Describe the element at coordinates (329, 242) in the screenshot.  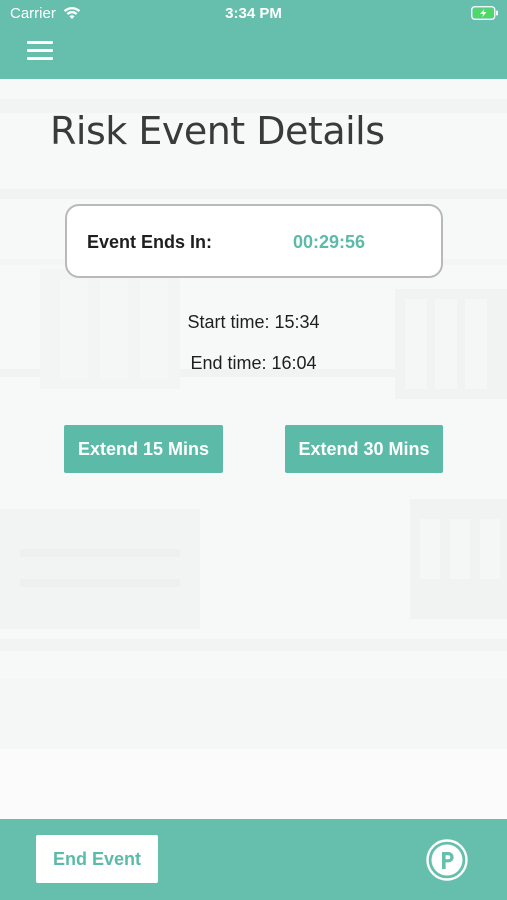
I see `timer-countdown: 00:29:56` at that location.